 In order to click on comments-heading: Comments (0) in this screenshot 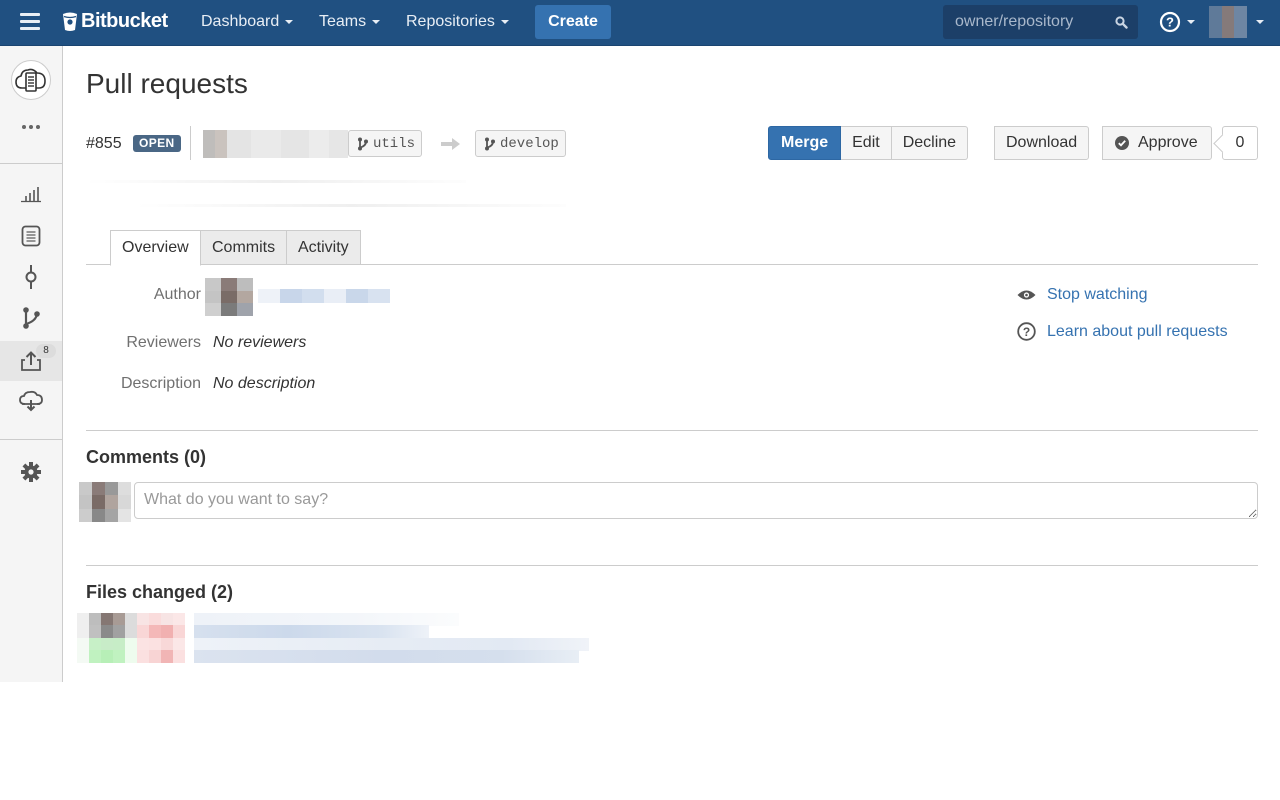, I will do `click(146, 457)`.